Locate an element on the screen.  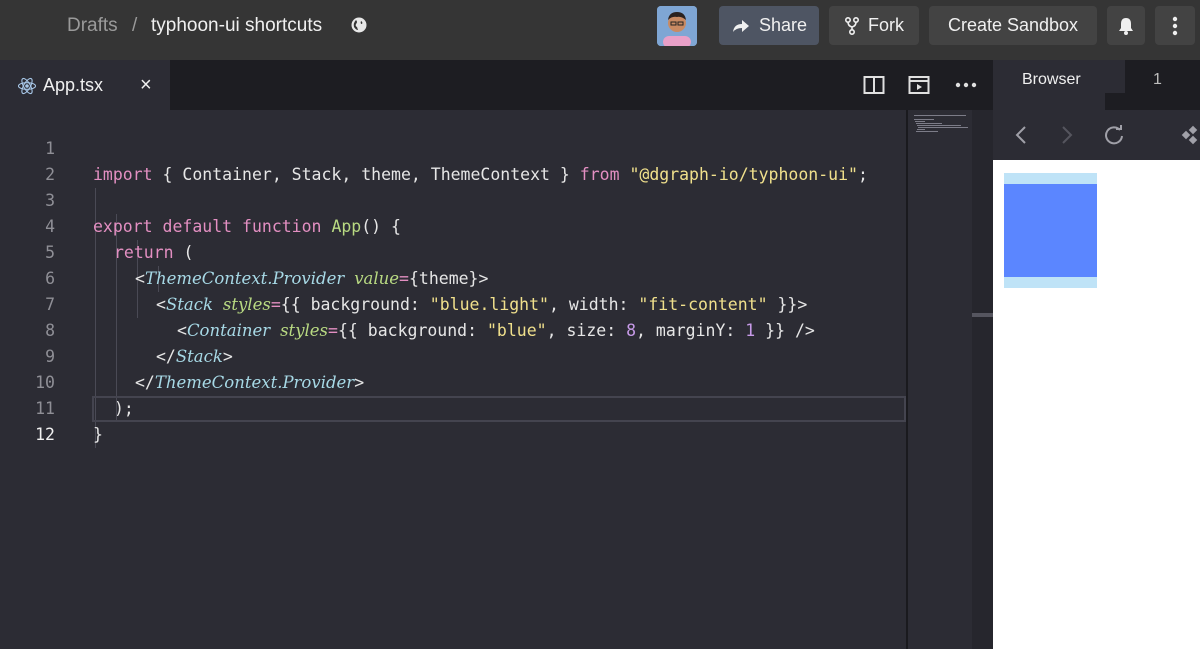
share-arrow-icon is located at coordinates (740, 25).